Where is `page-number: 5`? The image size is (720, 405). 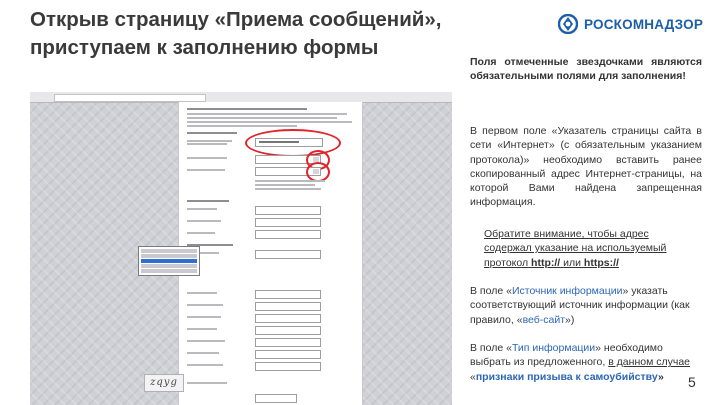 page-number: 5 is located at coordinates (692, 382).